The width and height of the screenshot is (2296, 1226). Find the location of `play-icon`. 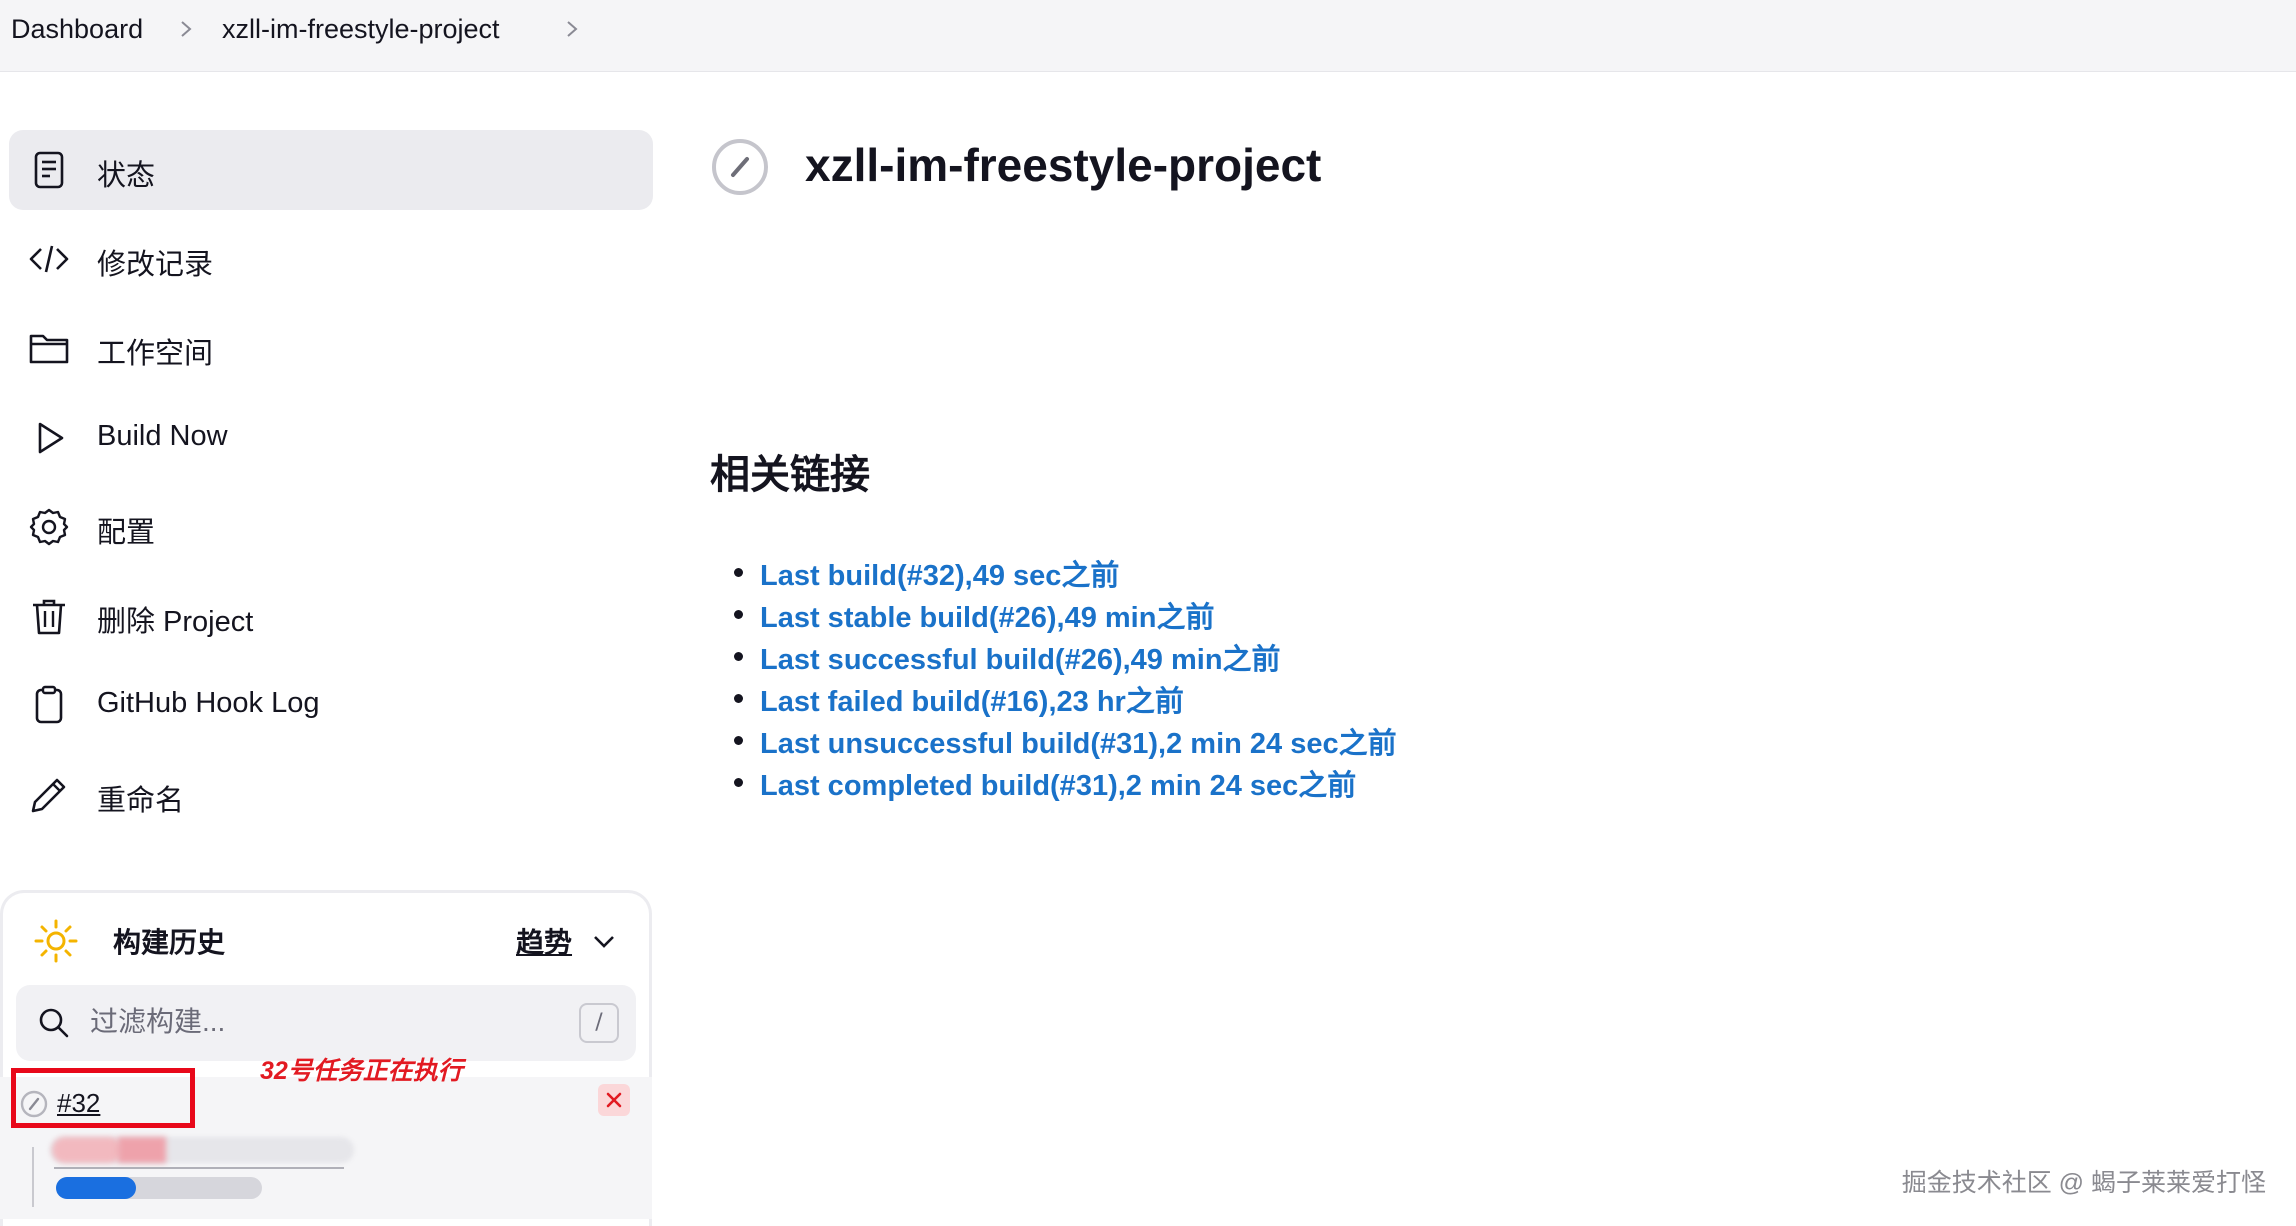

play-icon is located at coordinates (51, 438).